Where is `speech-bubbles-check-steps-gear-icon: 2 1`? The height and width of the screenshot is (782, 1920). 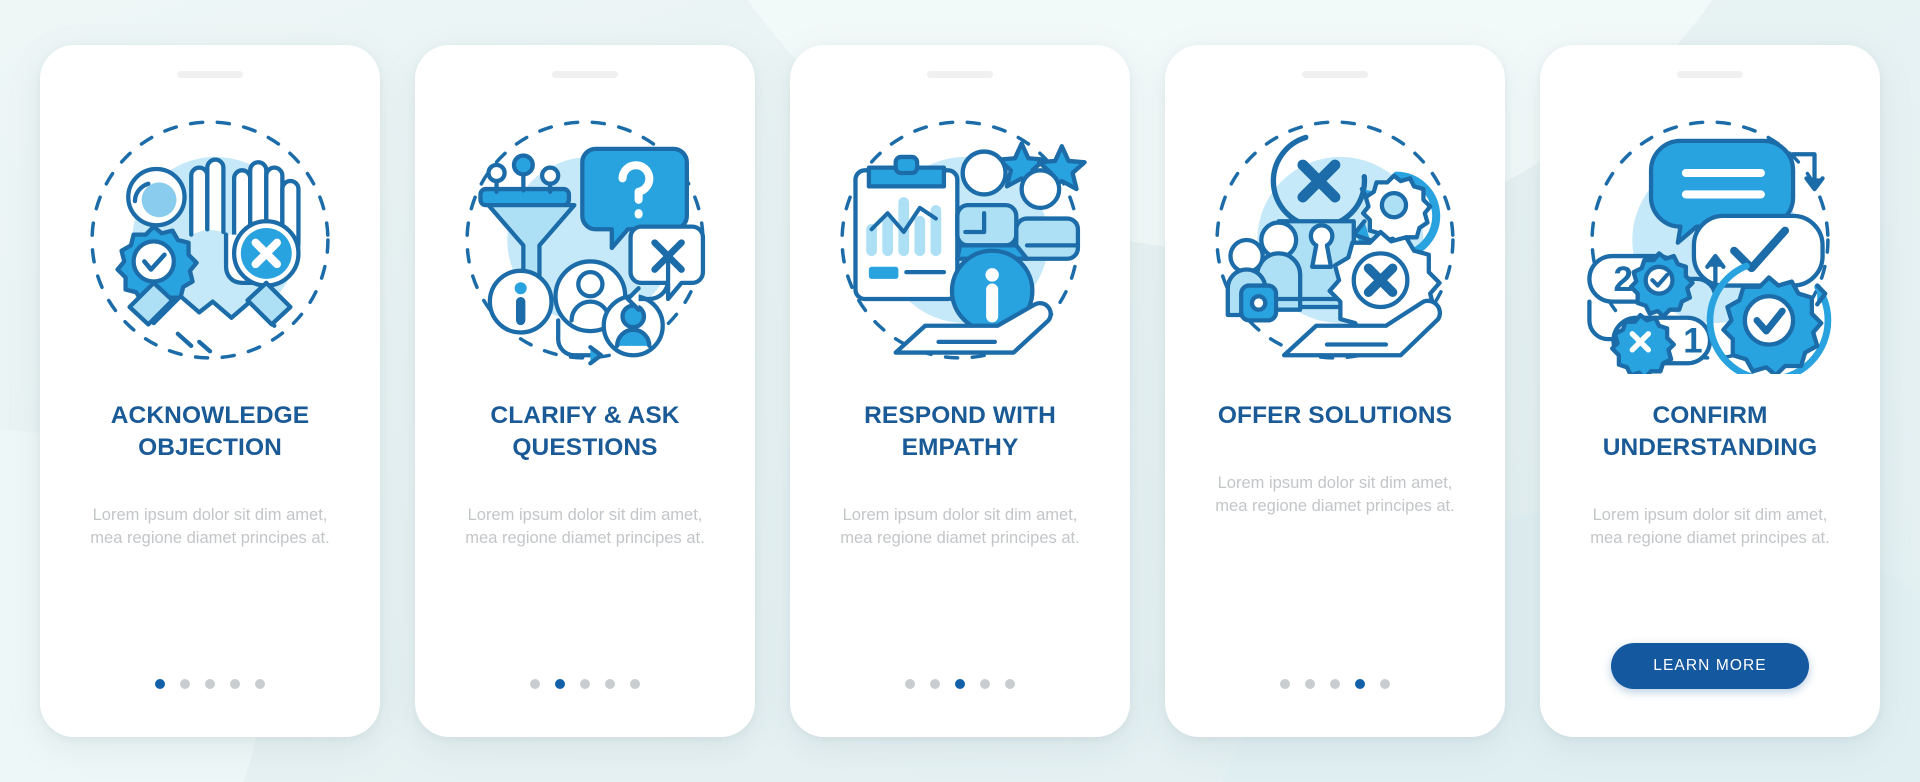
speech-bubbles-check-steps-gear-icon: 2 1 is located at coordinates (1710, 240).